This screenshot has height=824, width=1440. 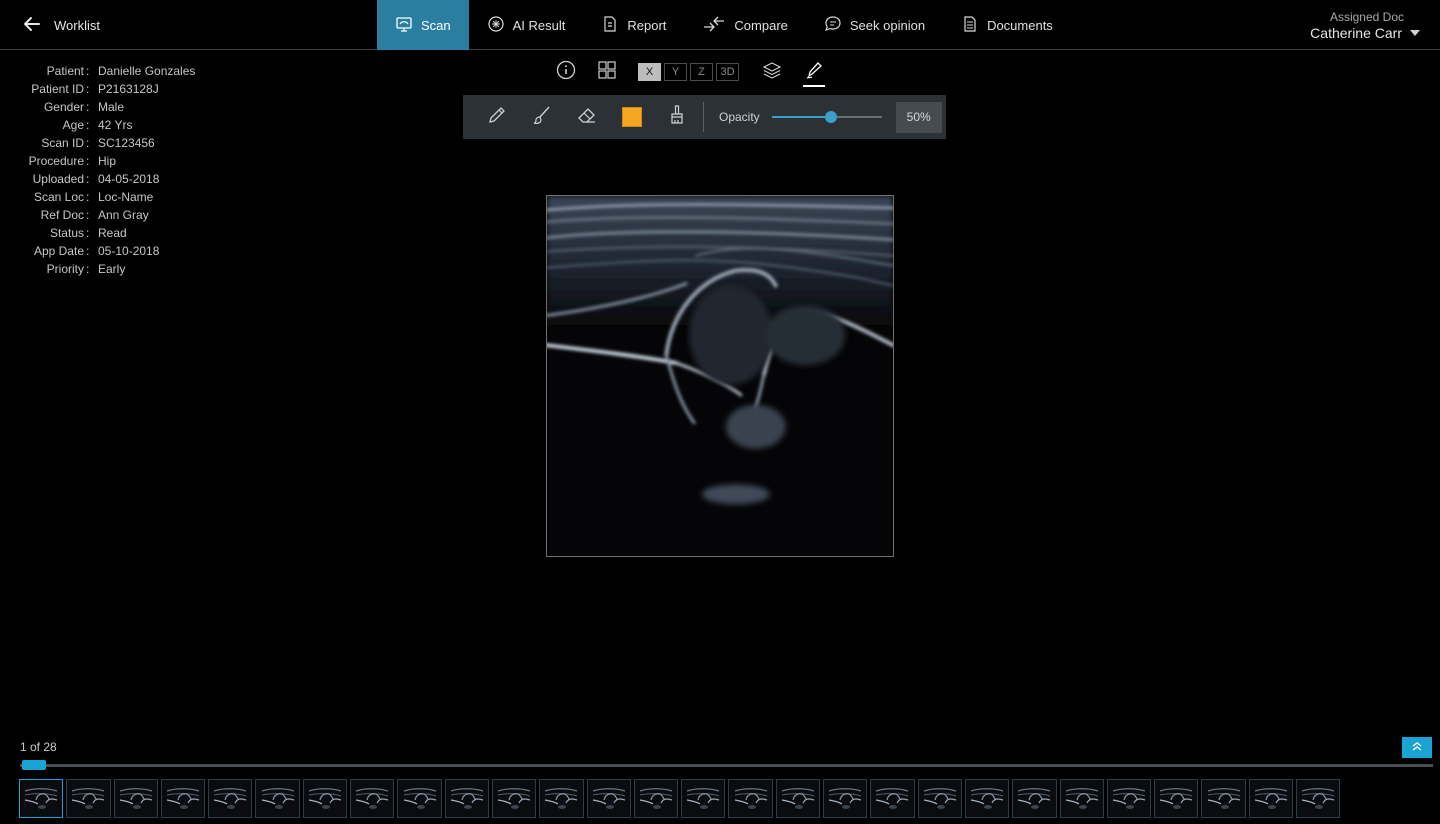 I want to click on compare-icon, so click(x=714, y=25).